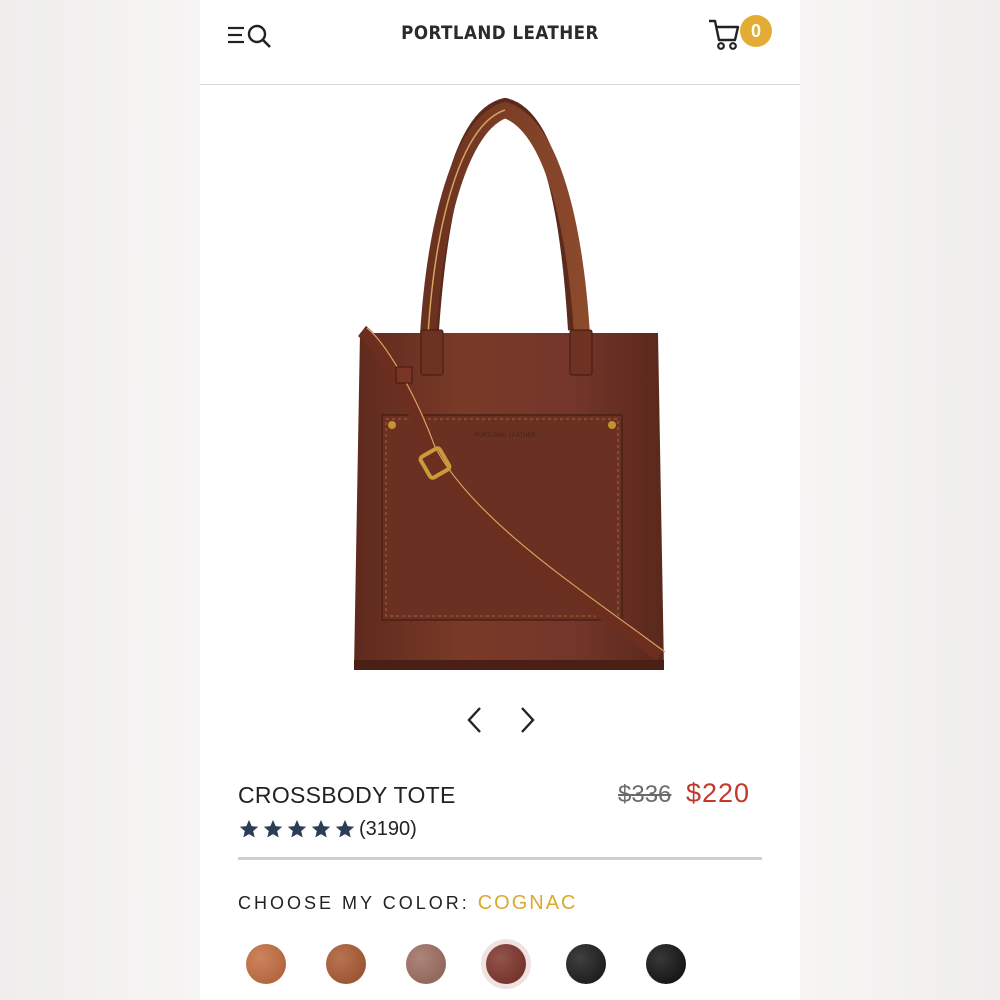 The image size is (1000, 1000). I want to click on product-title: CROSSBODY TOTE, so click(347, 795).